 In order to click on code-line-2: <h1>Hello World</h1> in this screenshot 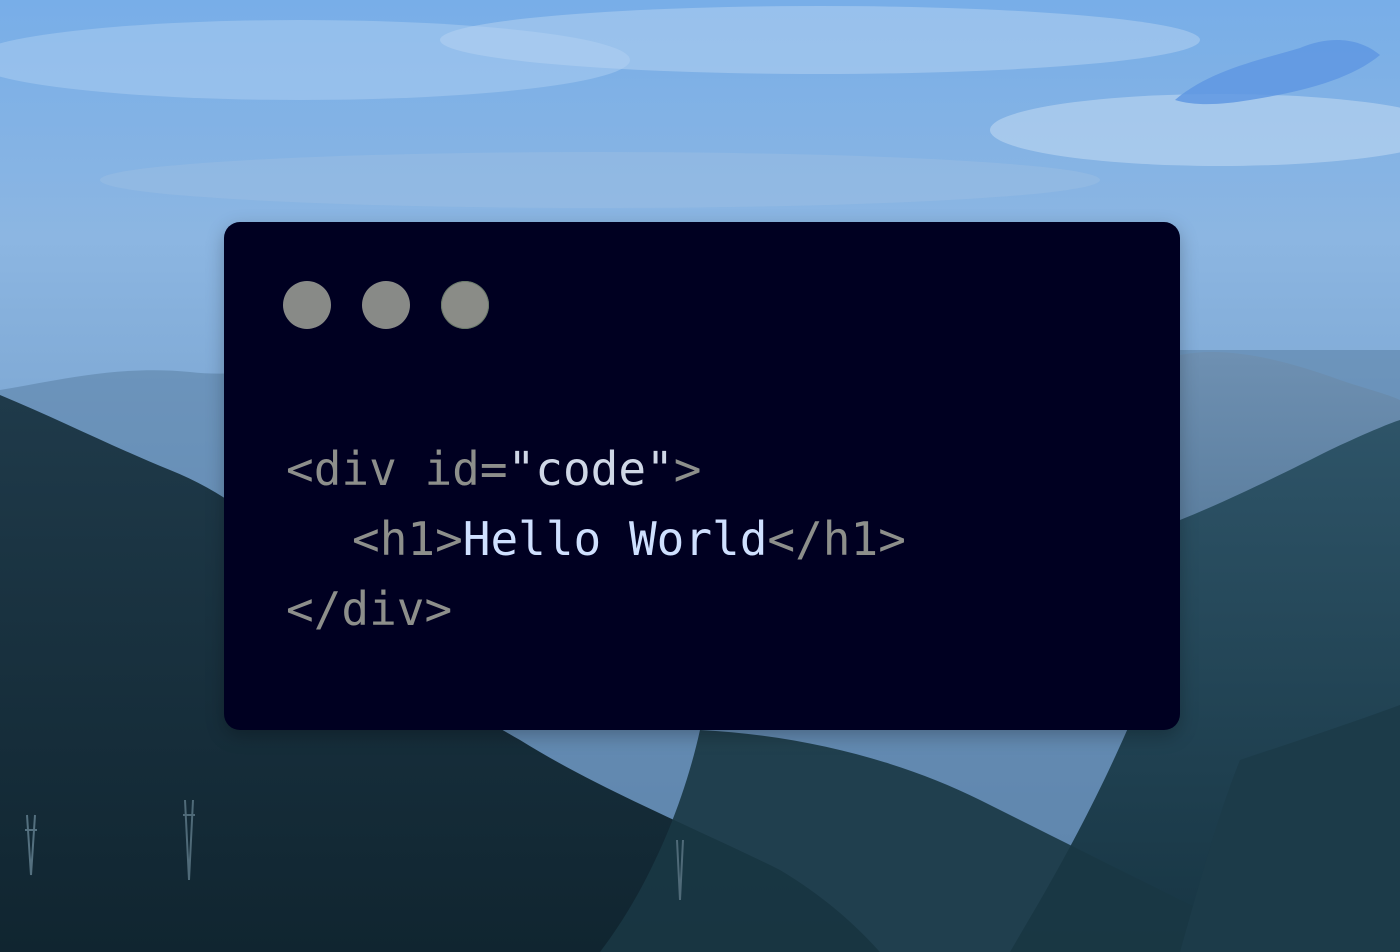, I will do `click(596, 539)`.